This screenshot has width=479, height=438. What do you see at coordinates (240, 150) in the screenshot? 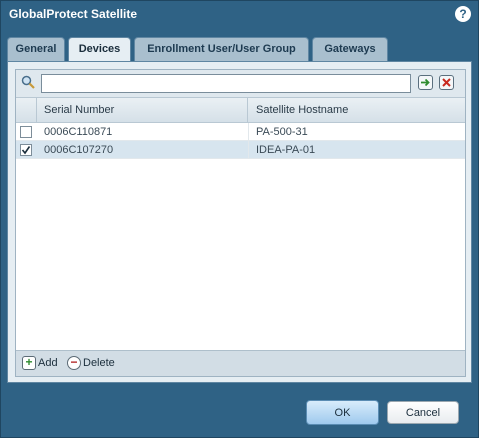
I see `table-row: 0006C107270 IDEA-PA-01` at bounding box center [240, 150].